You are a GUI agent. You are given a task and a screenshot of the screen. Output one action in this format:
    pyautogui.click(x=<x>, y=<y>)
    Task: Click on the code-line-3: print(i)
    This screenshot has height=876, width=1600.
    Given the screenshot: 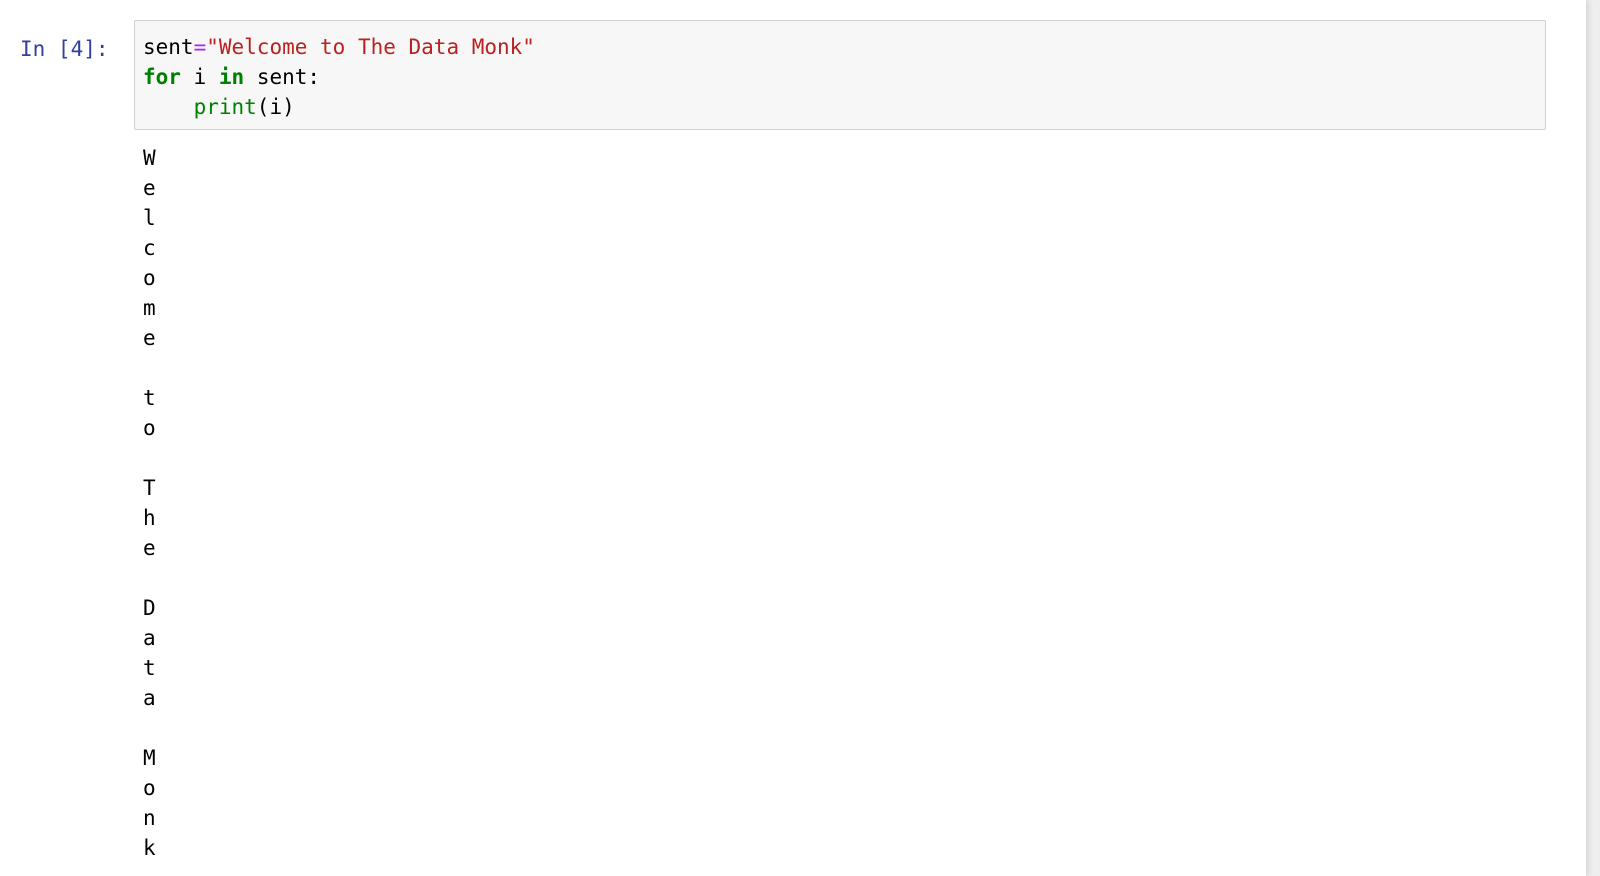 What is the action you would take?
    pyautogui.click(x=219, y=107)
    